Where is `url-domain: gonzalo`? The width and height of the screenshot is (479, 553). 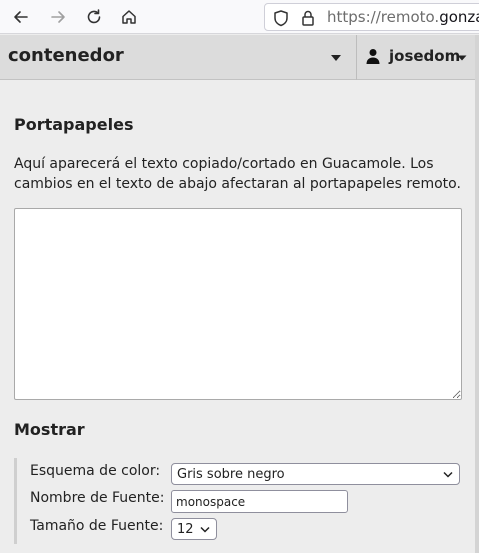 url-domain: gonzalo is located at coordinates (459, 17).